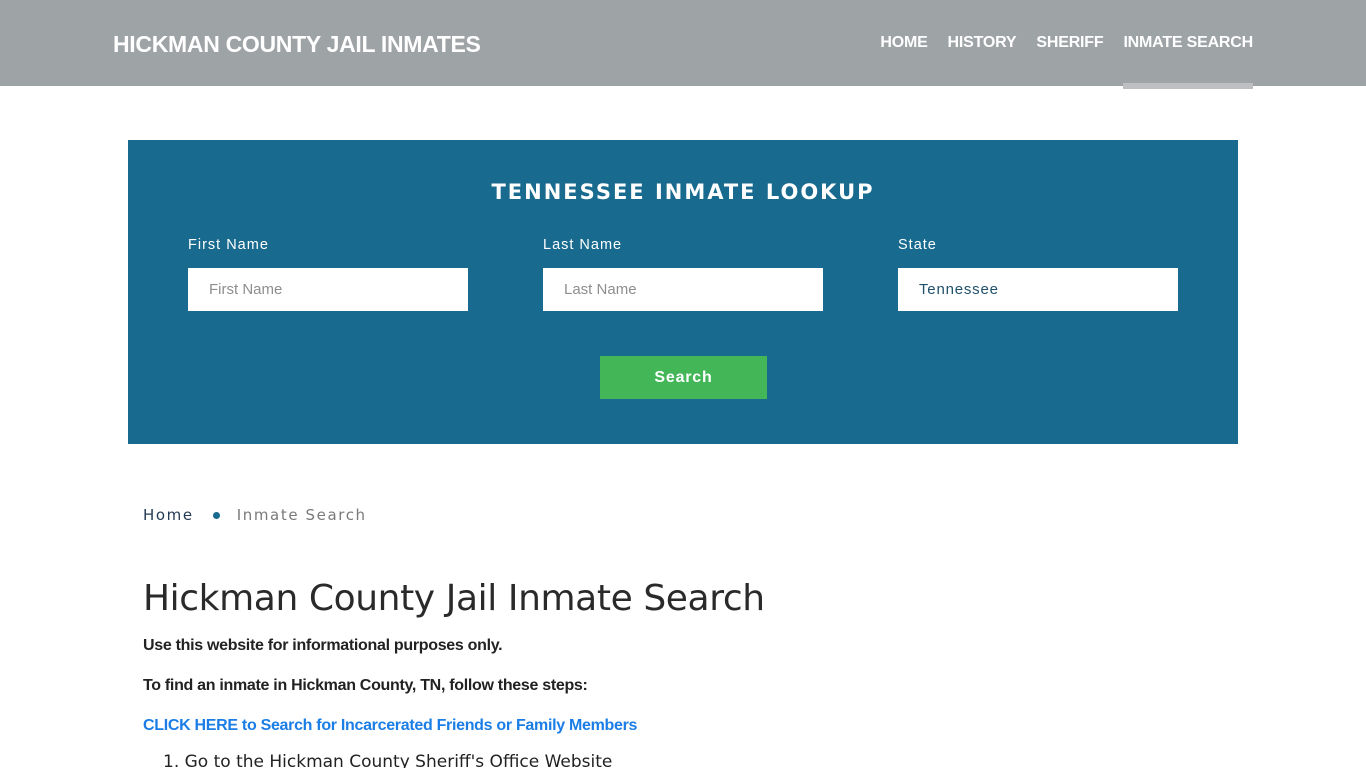 The image size is (1366, 768). I want to click on state-label: State, so click(917, 245).